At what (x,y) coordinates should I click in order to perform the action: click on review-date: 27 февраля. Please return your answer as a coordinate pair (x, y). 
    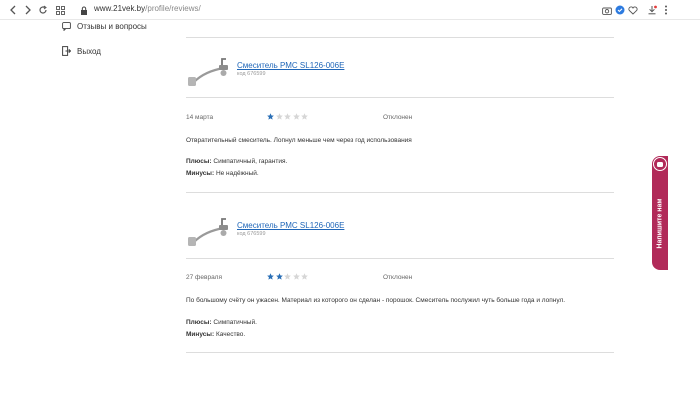
    Looking at the image, I should click on (204, 277).